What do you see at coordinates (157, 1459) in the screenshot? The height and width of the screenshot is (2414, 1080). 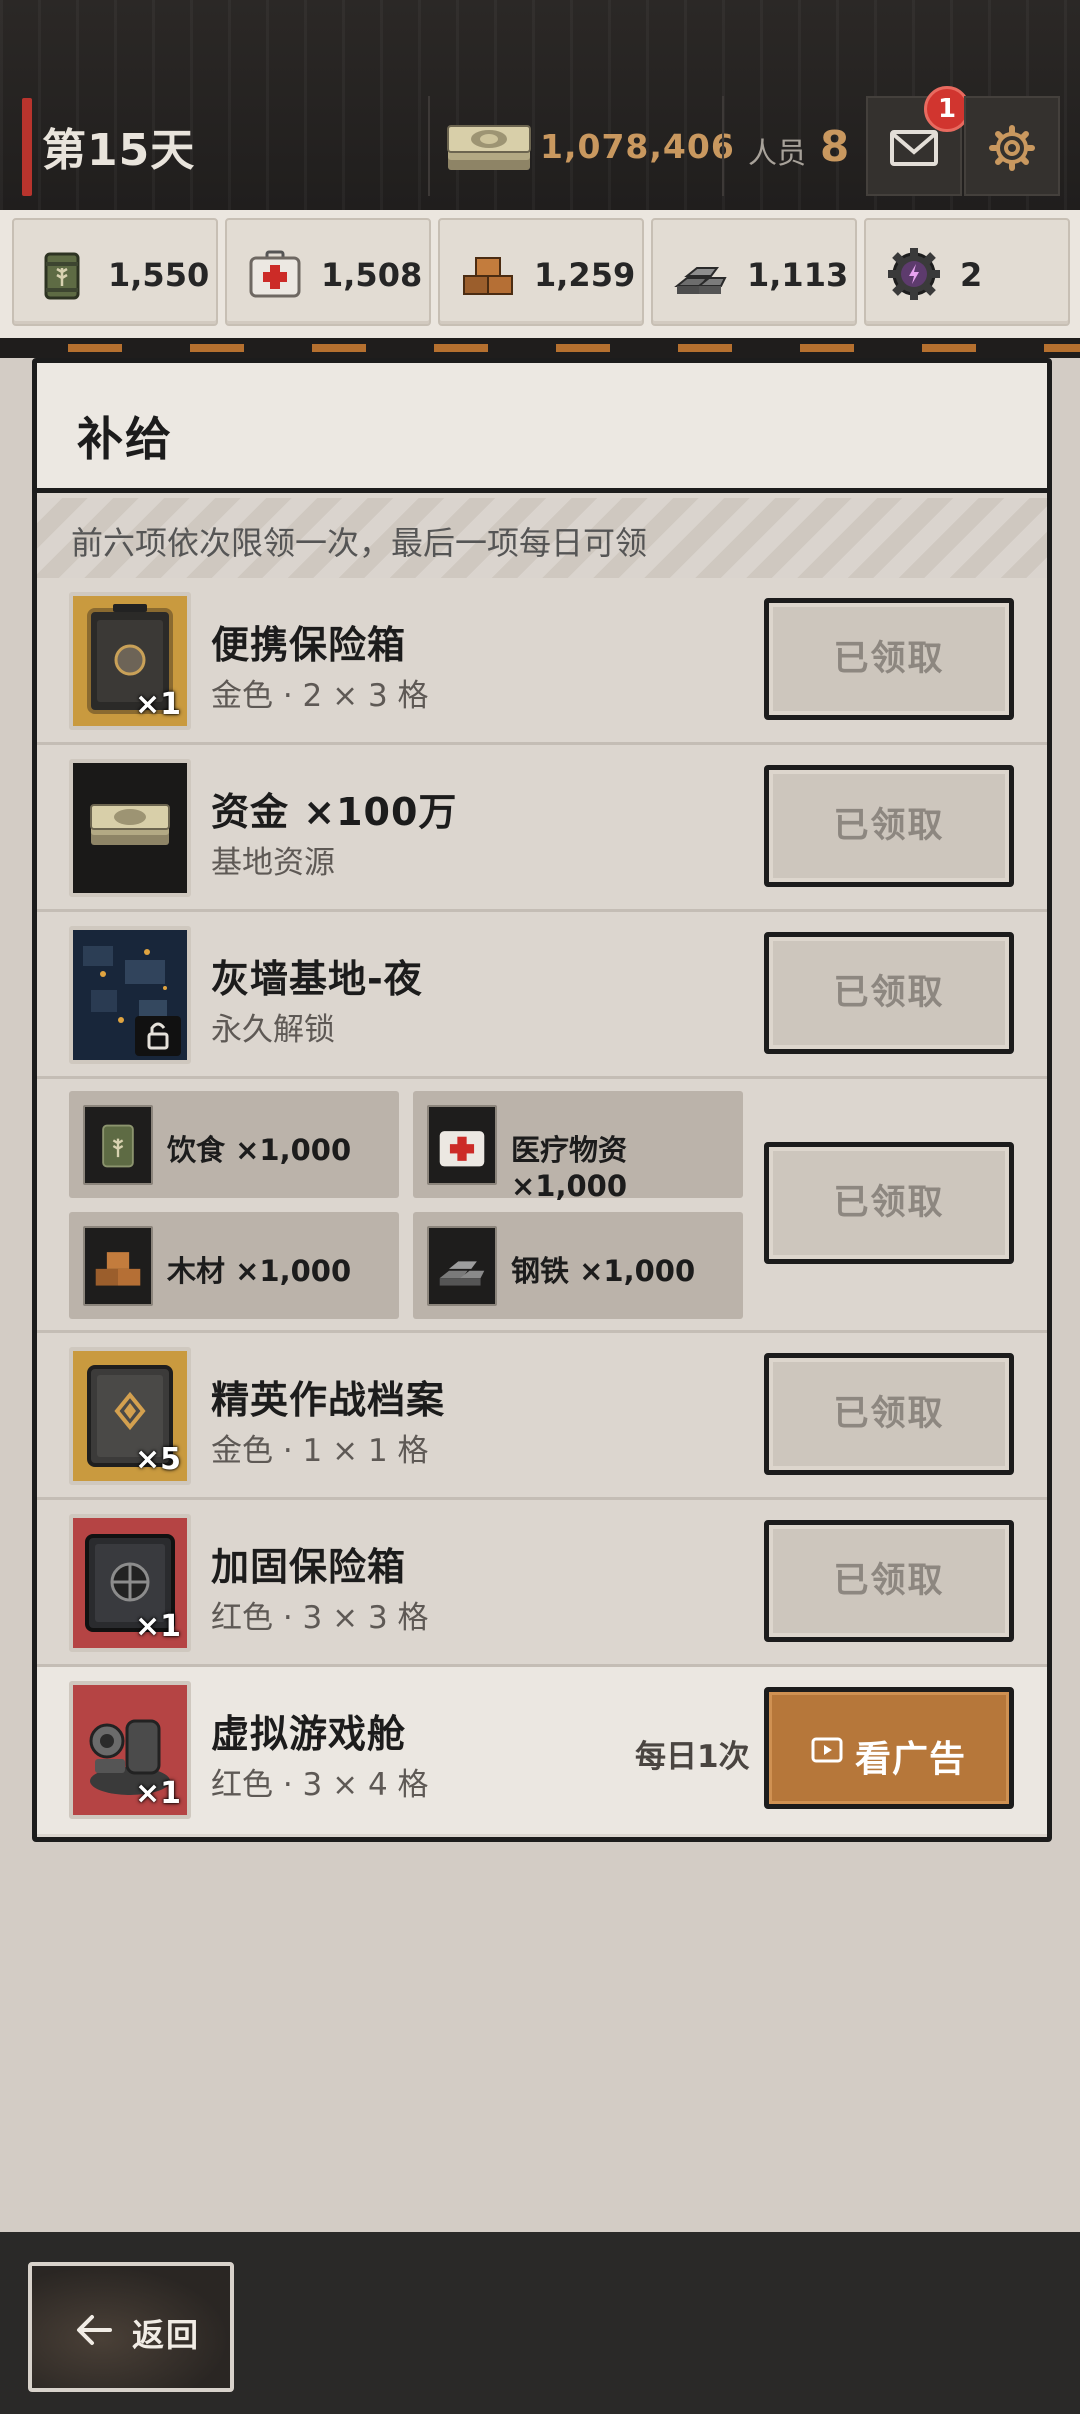 I see `item-quantity: ×5` at bounding box center [157, 1459].